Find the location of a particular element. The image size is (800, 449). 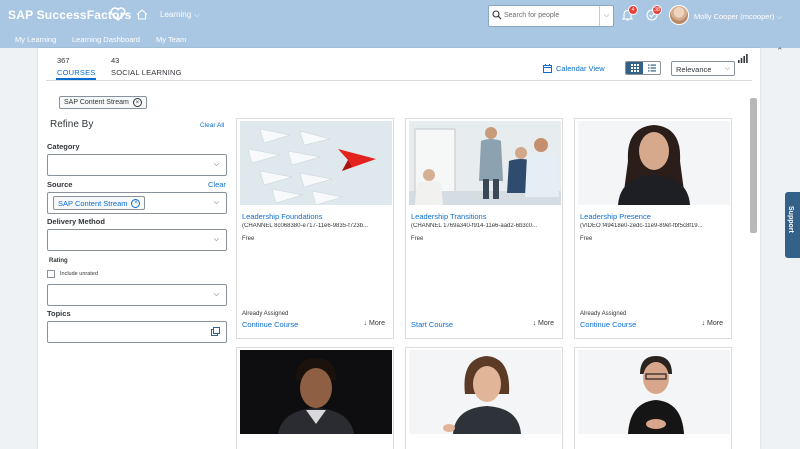

include-unrated-checkbox: Include unrated is located at coordinates (72, 274).